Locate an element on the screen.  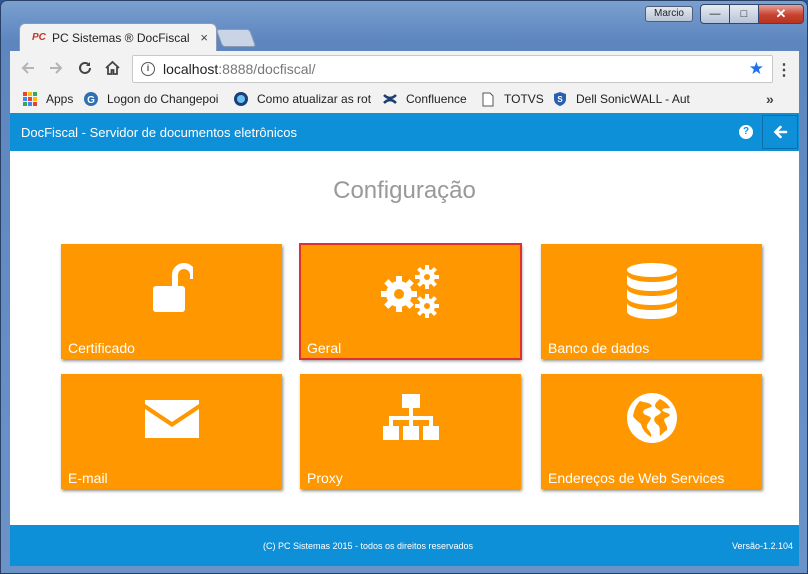
changepoint-icon: G is located at coordinates (91, 99).